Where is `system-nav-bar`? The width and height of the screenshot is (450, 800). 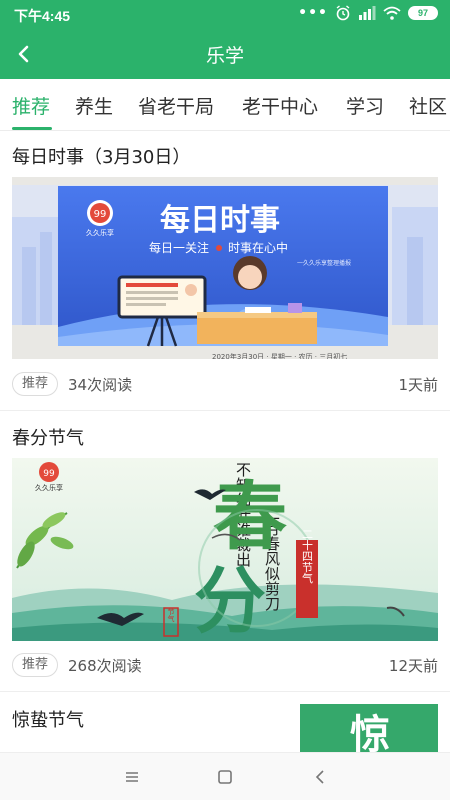 system-nav-bar is located at coordinates (225, 776).